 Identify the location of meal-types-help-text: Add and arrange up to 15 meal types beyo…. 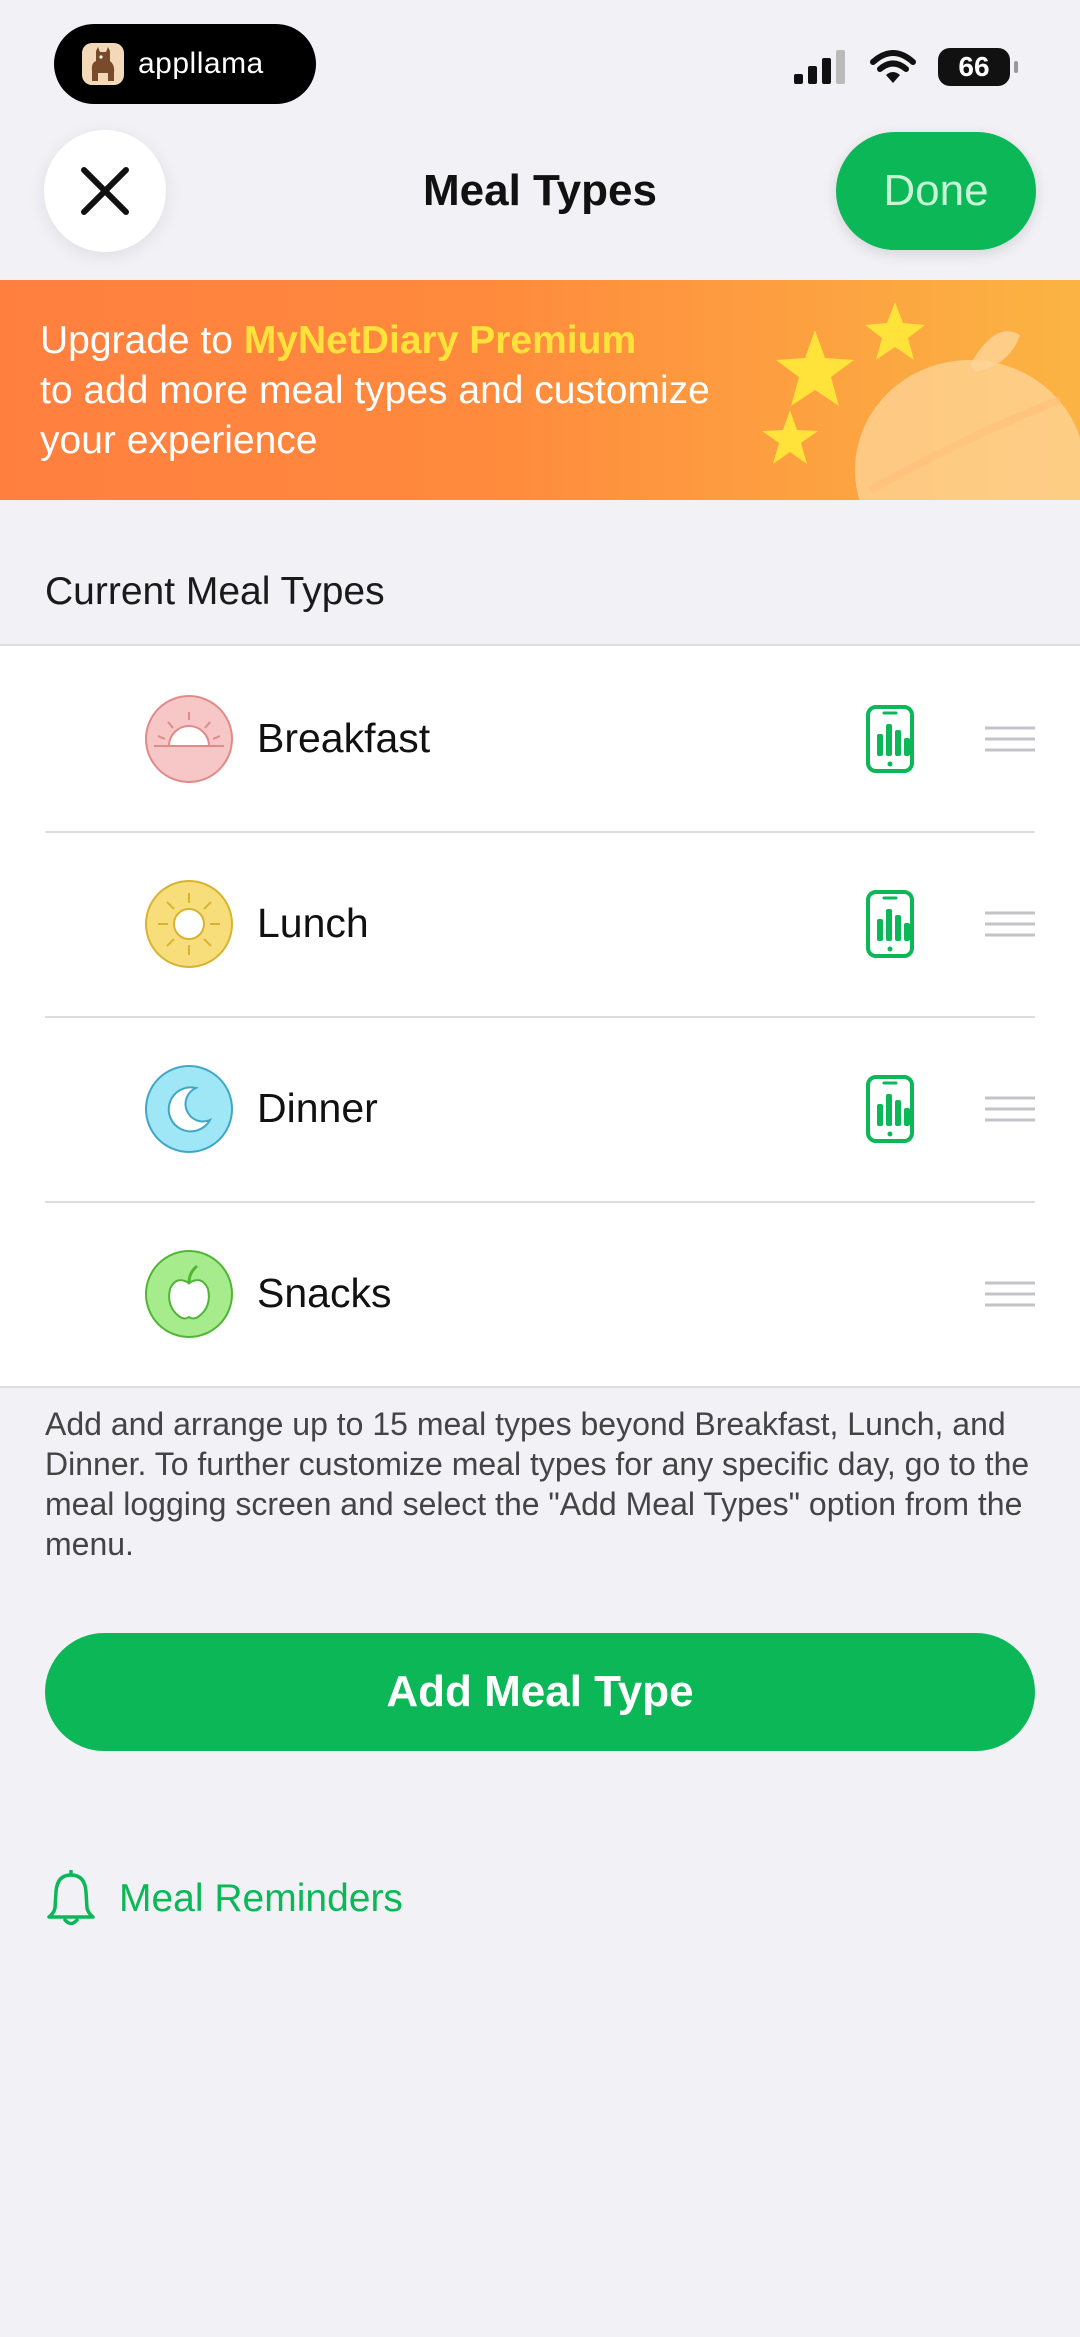
(537, 1484).